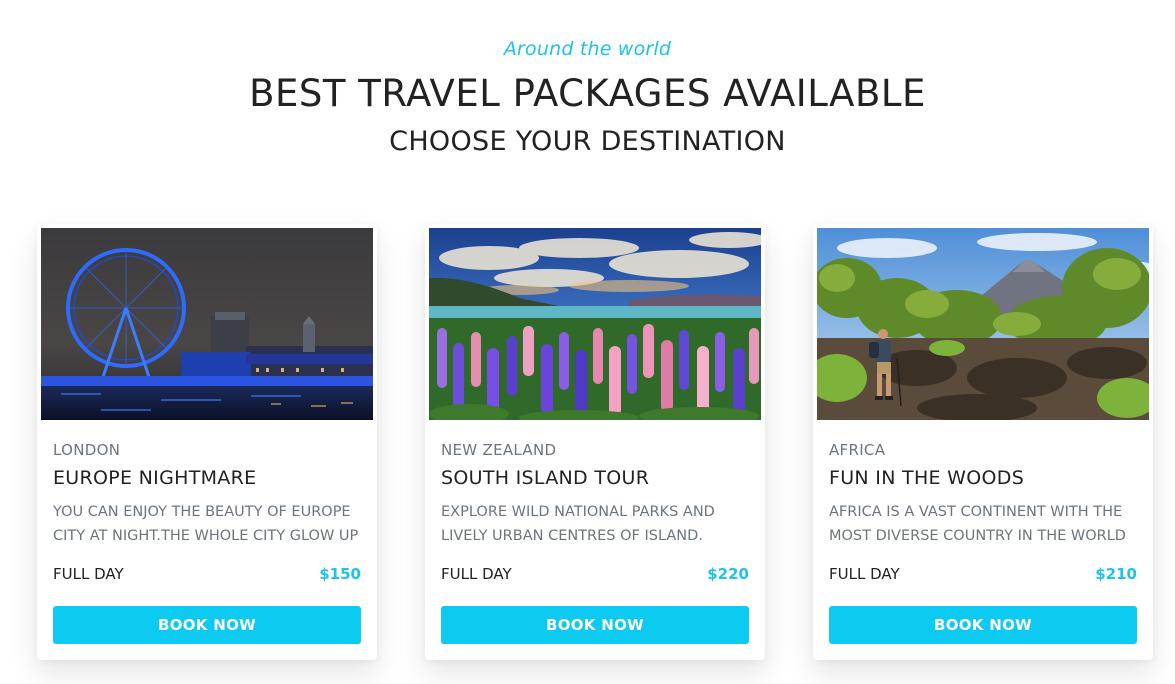 Image resolution: width=1175 pixels, height=684 pixels. I want to click on package-region: AFRICA, so click(857, 450).